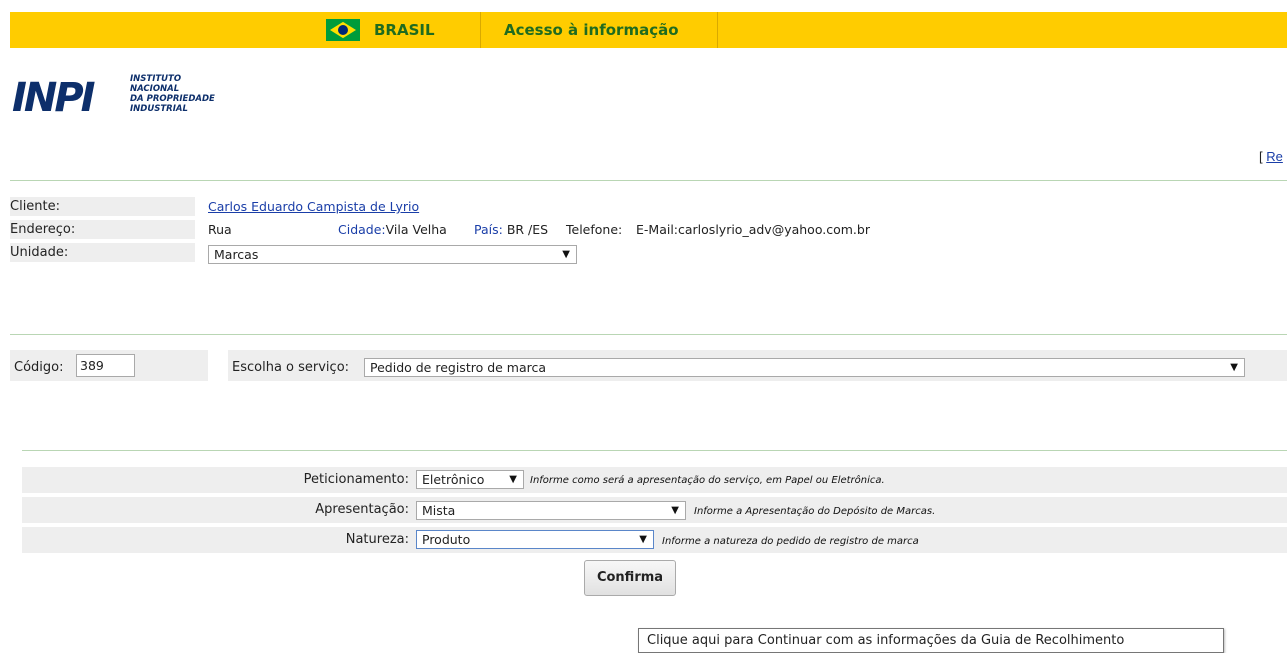 This screenshot has width=1287, height=653. I want to click on escolha-servico-label: Escolha o serviço:, so click(291, 367).